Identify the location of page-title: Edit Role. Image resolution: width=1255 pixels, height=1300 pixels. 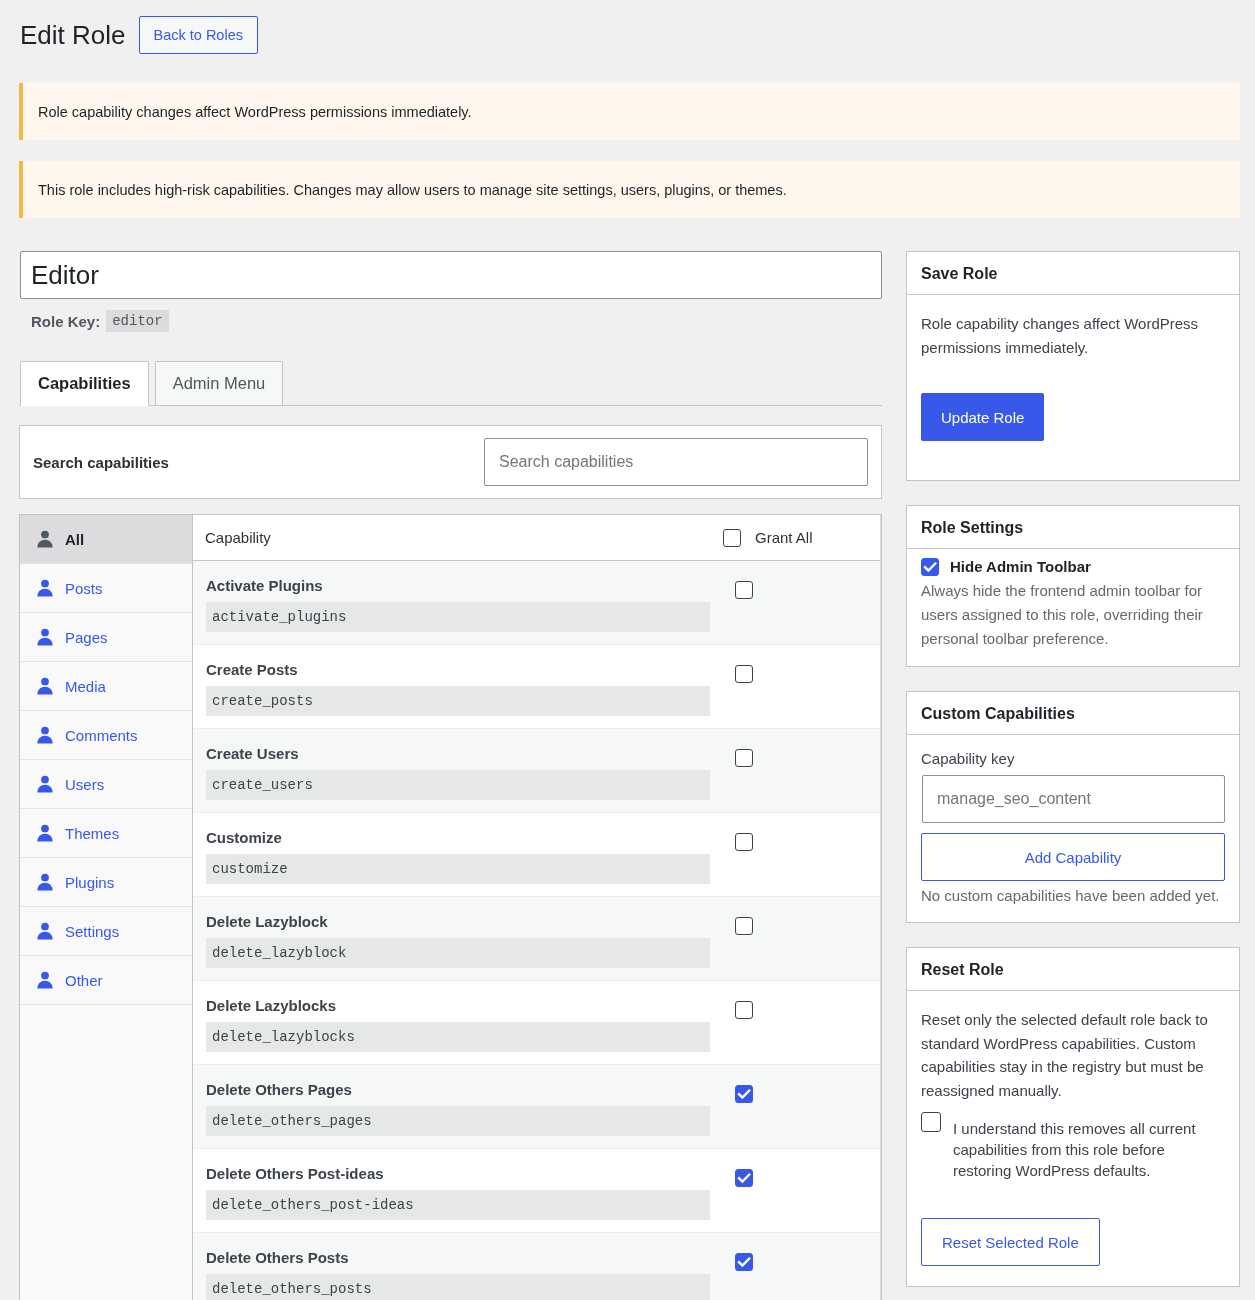
(73, 35).